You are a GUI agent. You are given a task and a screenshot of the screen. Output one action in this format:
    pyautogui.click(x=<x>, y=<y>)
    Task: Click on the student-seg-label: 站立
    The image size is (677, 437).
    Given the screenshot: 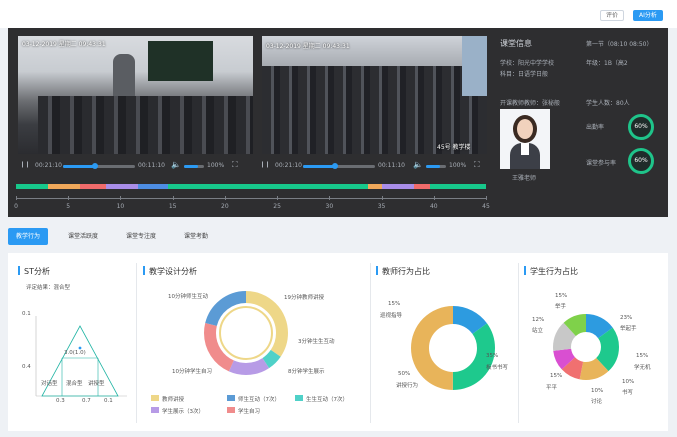 What is the action you would take?
    pyautogui.click(x=538, y=331)
    